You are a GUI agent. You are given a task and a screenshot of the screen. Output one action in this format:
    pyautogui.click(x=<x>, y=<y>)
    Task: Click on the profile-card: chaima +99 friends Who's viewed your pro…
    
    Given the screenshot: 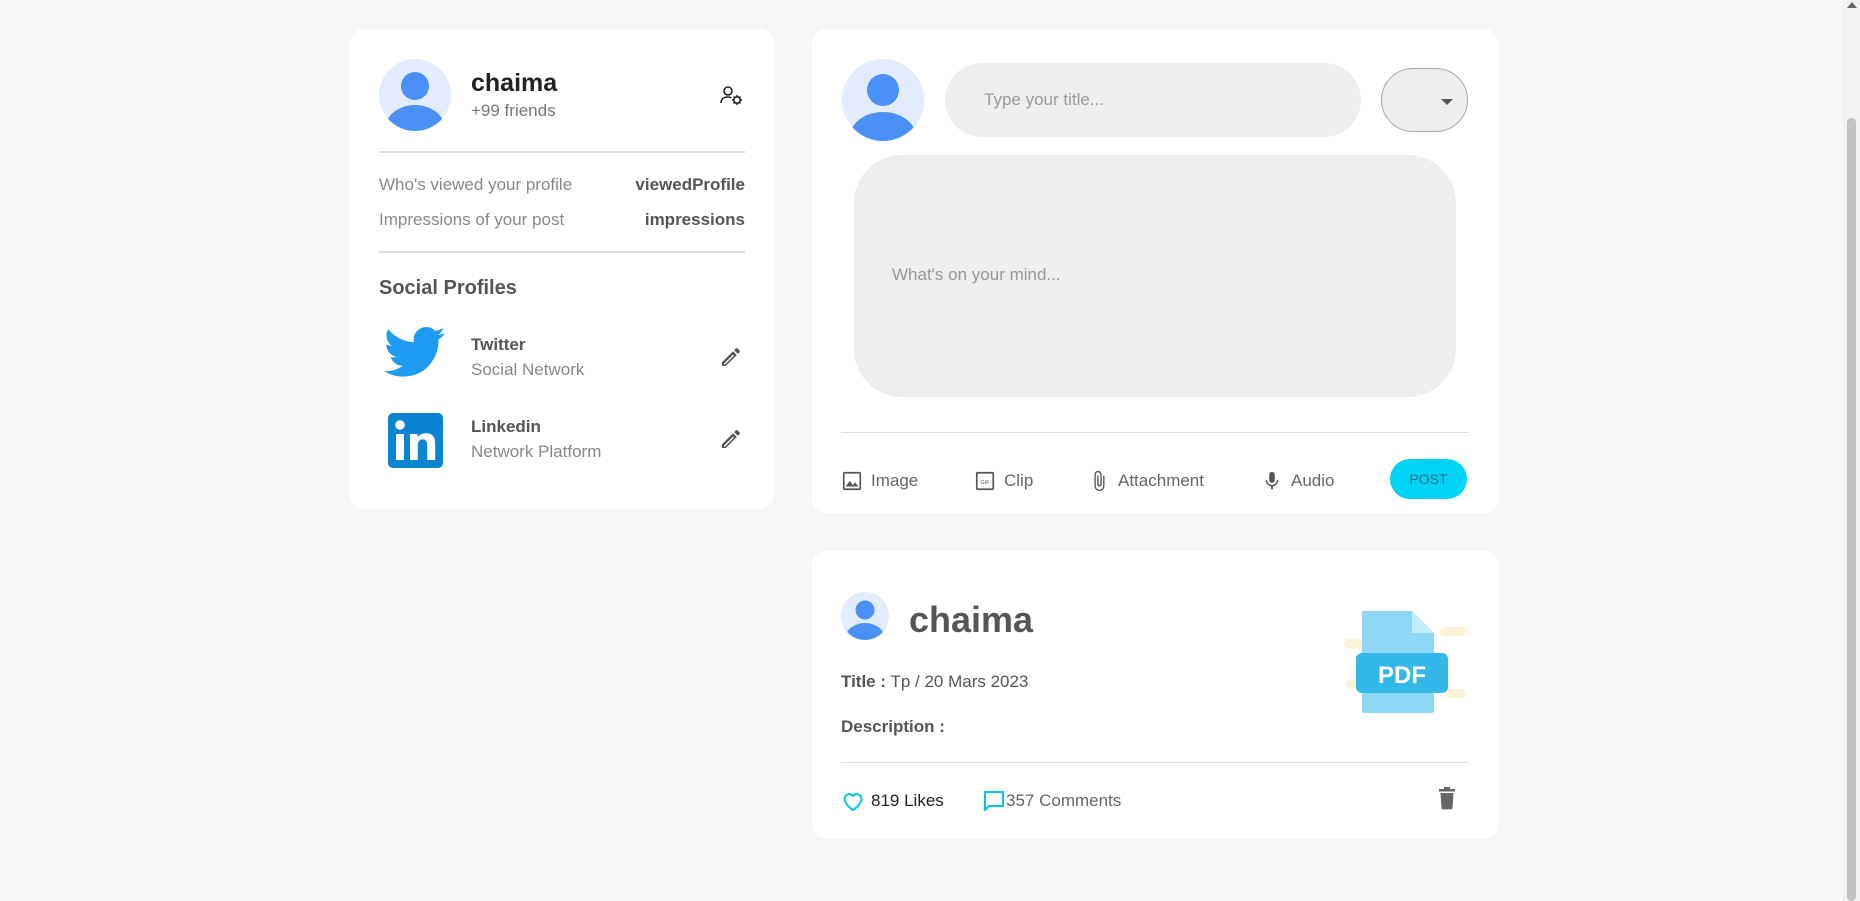 What is the action you would take?
    pyautogui.click(x=562, y=269)
    